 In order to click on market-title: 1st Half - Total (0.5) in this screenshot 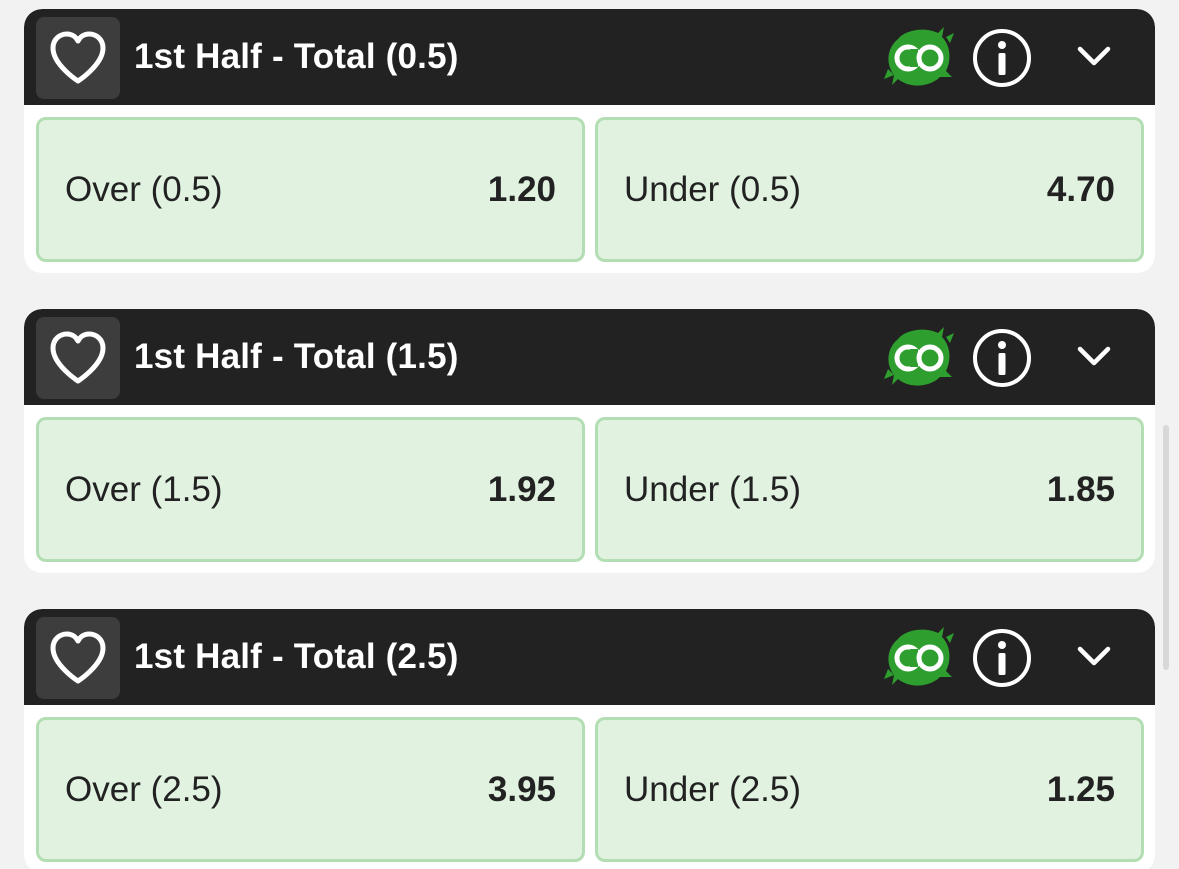, I will do `click(296, 56)`.